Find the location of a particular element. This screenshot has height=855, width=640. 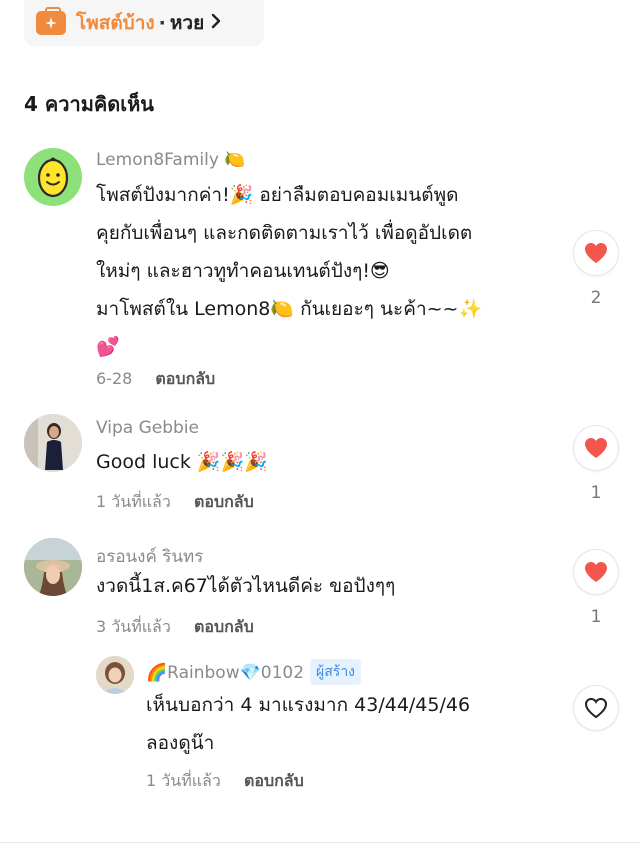

comment-line: โพสต์ปังมากค่า!🎉 อย่าลืมตอบคอมเมนต์พูด is located at coordinates (277, 195).